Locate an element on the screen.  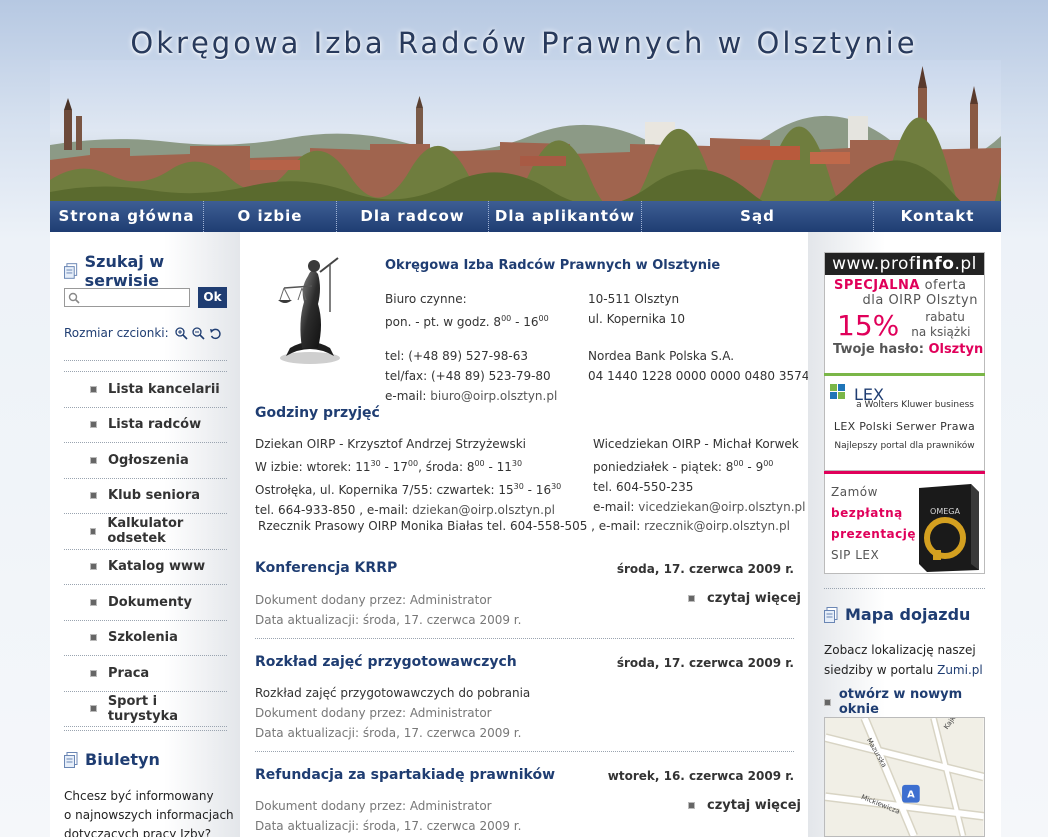
news-title-link: Konferencja KRRP is located at coordinates (326, 568).